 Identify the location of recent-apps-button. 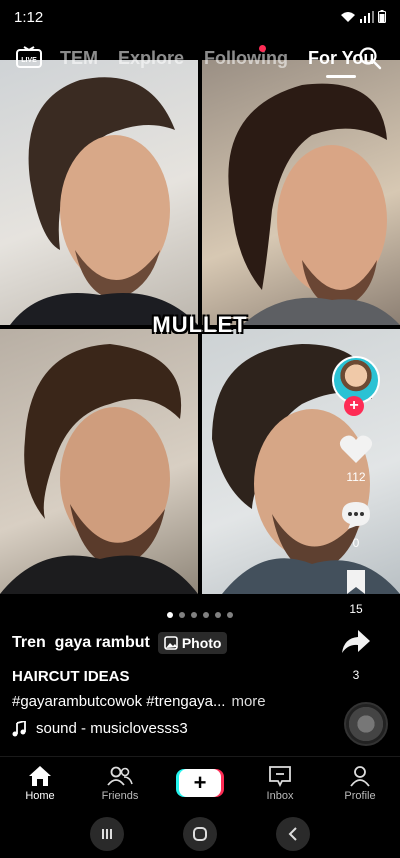
(106, 834).